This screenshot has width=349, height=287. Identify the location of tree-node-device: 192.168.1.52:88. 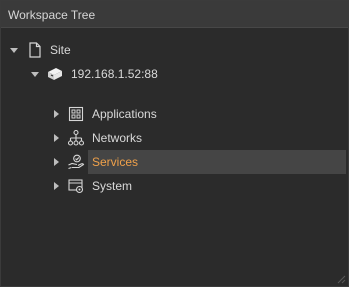
(174, 74).